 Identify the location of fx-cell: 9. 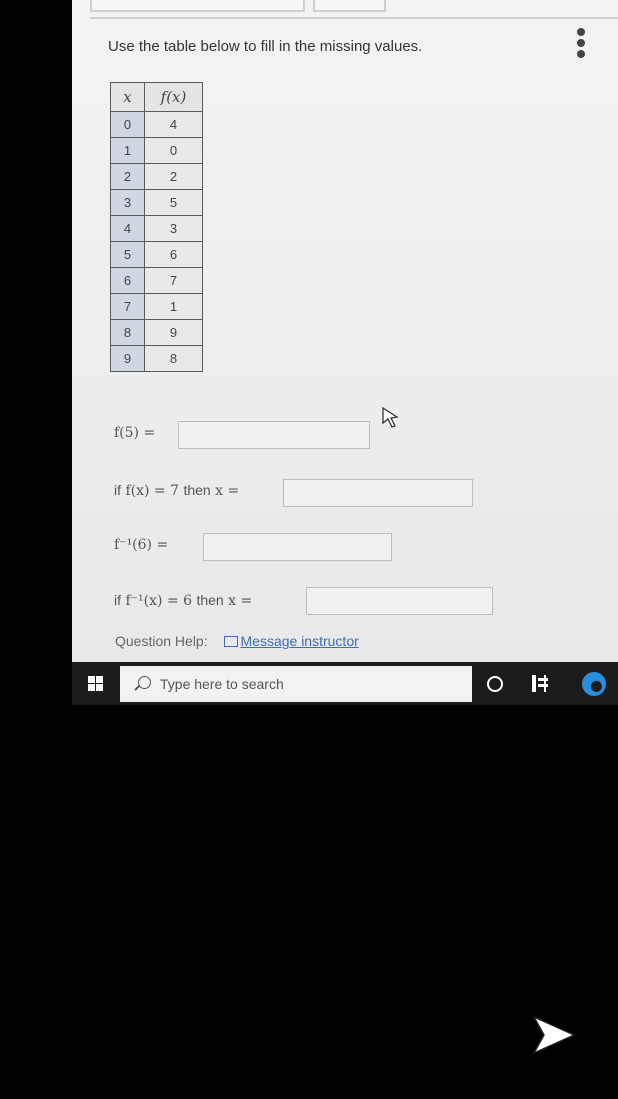
(173, 332).